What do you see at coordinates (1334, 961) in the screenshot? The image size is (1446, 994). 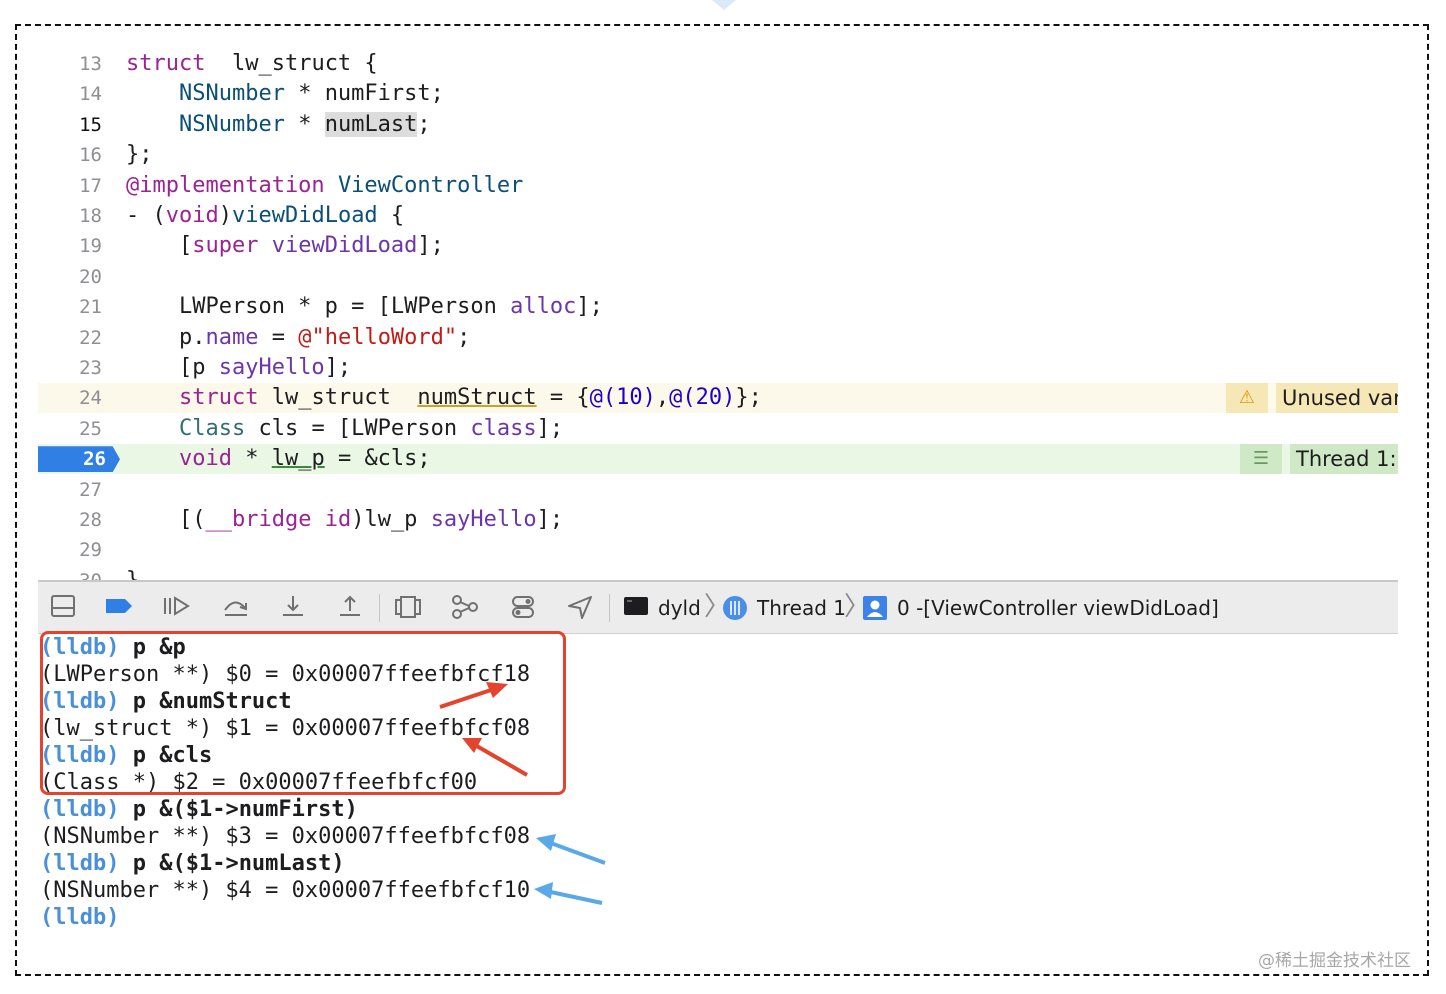 I see `watermark: @稀土掘金技术社区` at bounding box center [1334, 961].